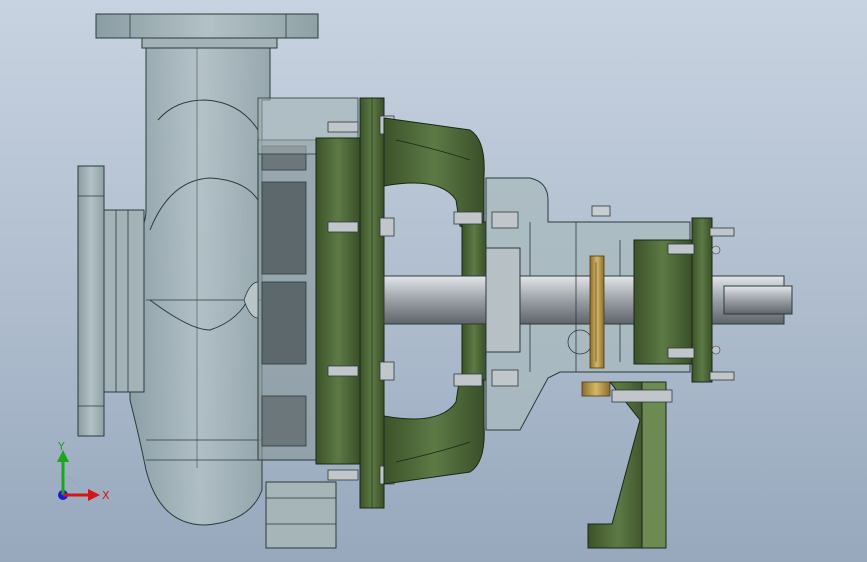 Image resolution: width=867 pixels, height=562 pixels. I want to click on y-axis-label: Y, so click(61, 446).